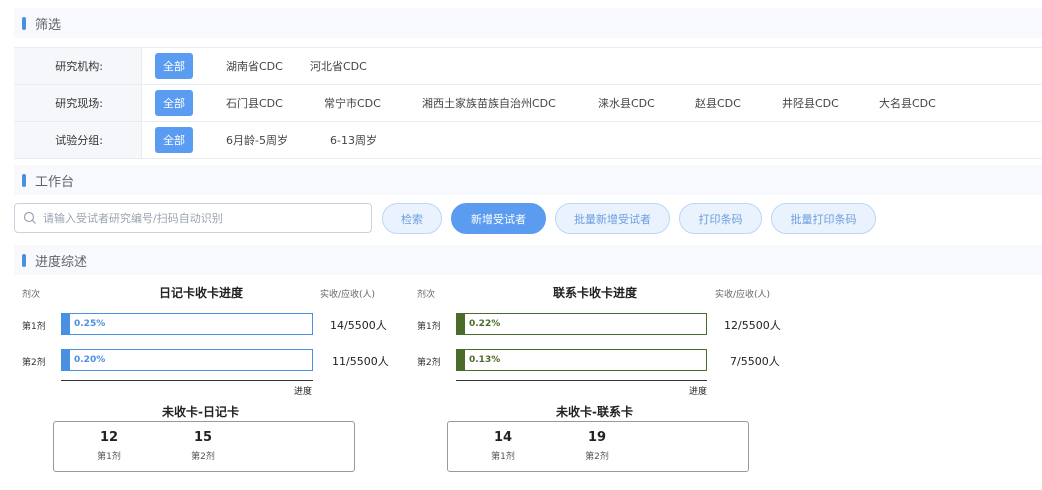  Describe the element at coordinates (201, 293) in the screenshot. I see `chart-title: 日记卡收卡进度` at that location.